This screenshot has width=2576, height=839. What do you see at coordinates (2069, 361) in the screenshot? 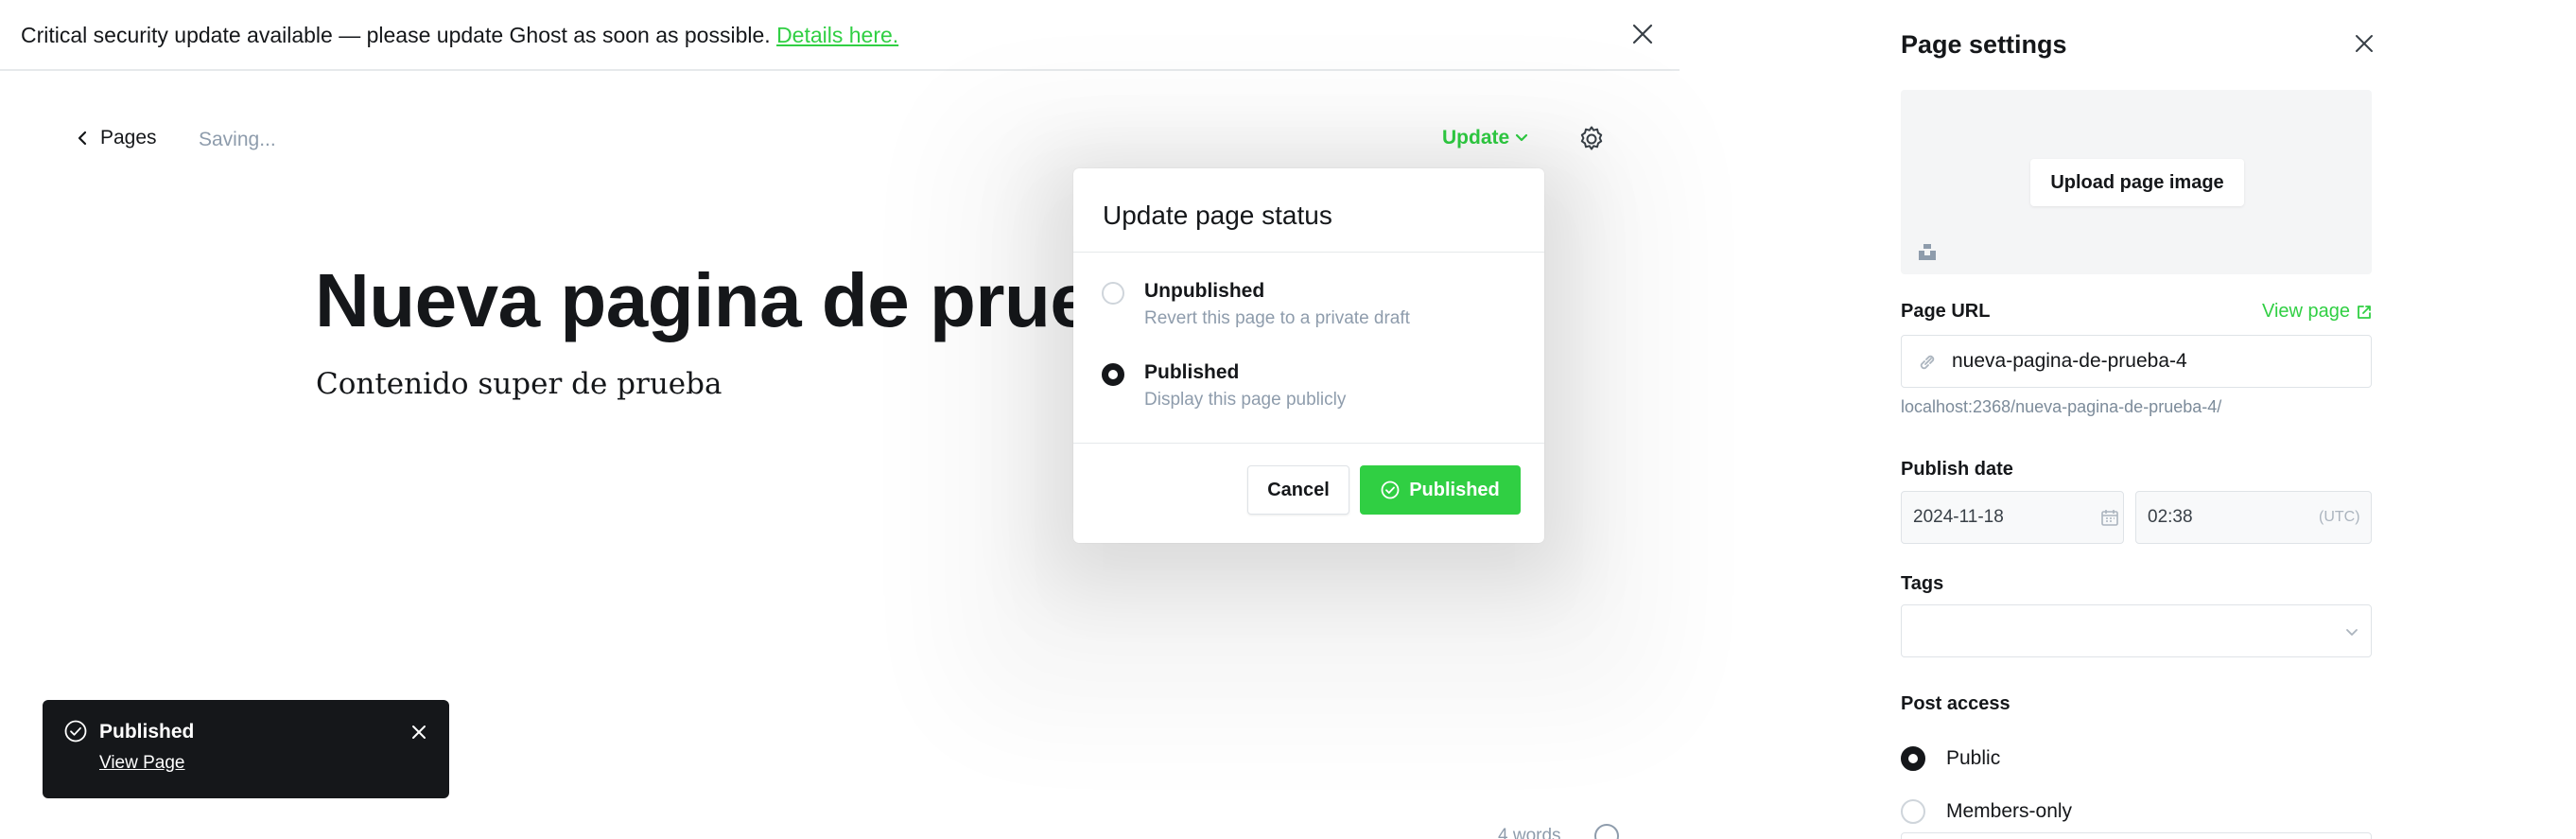
I see `page-url-value: nueva-pagina-de-prueba-4` at bounding box center [2069, 361].